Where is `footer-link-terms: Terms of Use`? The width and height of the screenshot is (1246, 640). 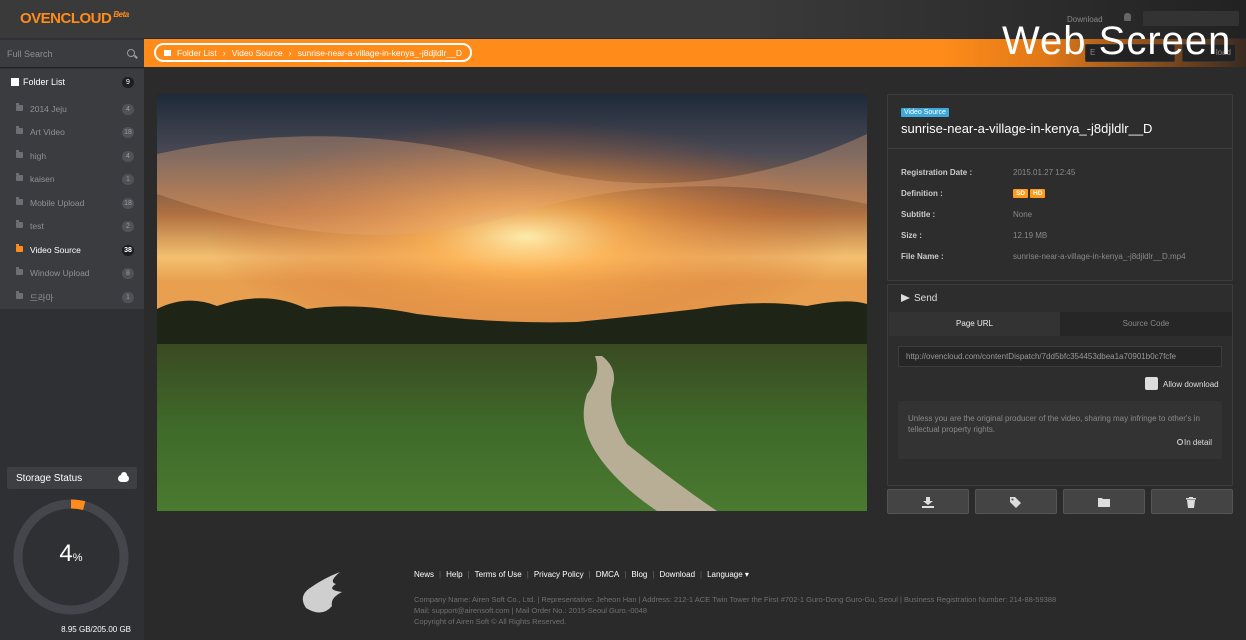 footer-link-terms: Terms of Use is located at coordinates (498, 574).